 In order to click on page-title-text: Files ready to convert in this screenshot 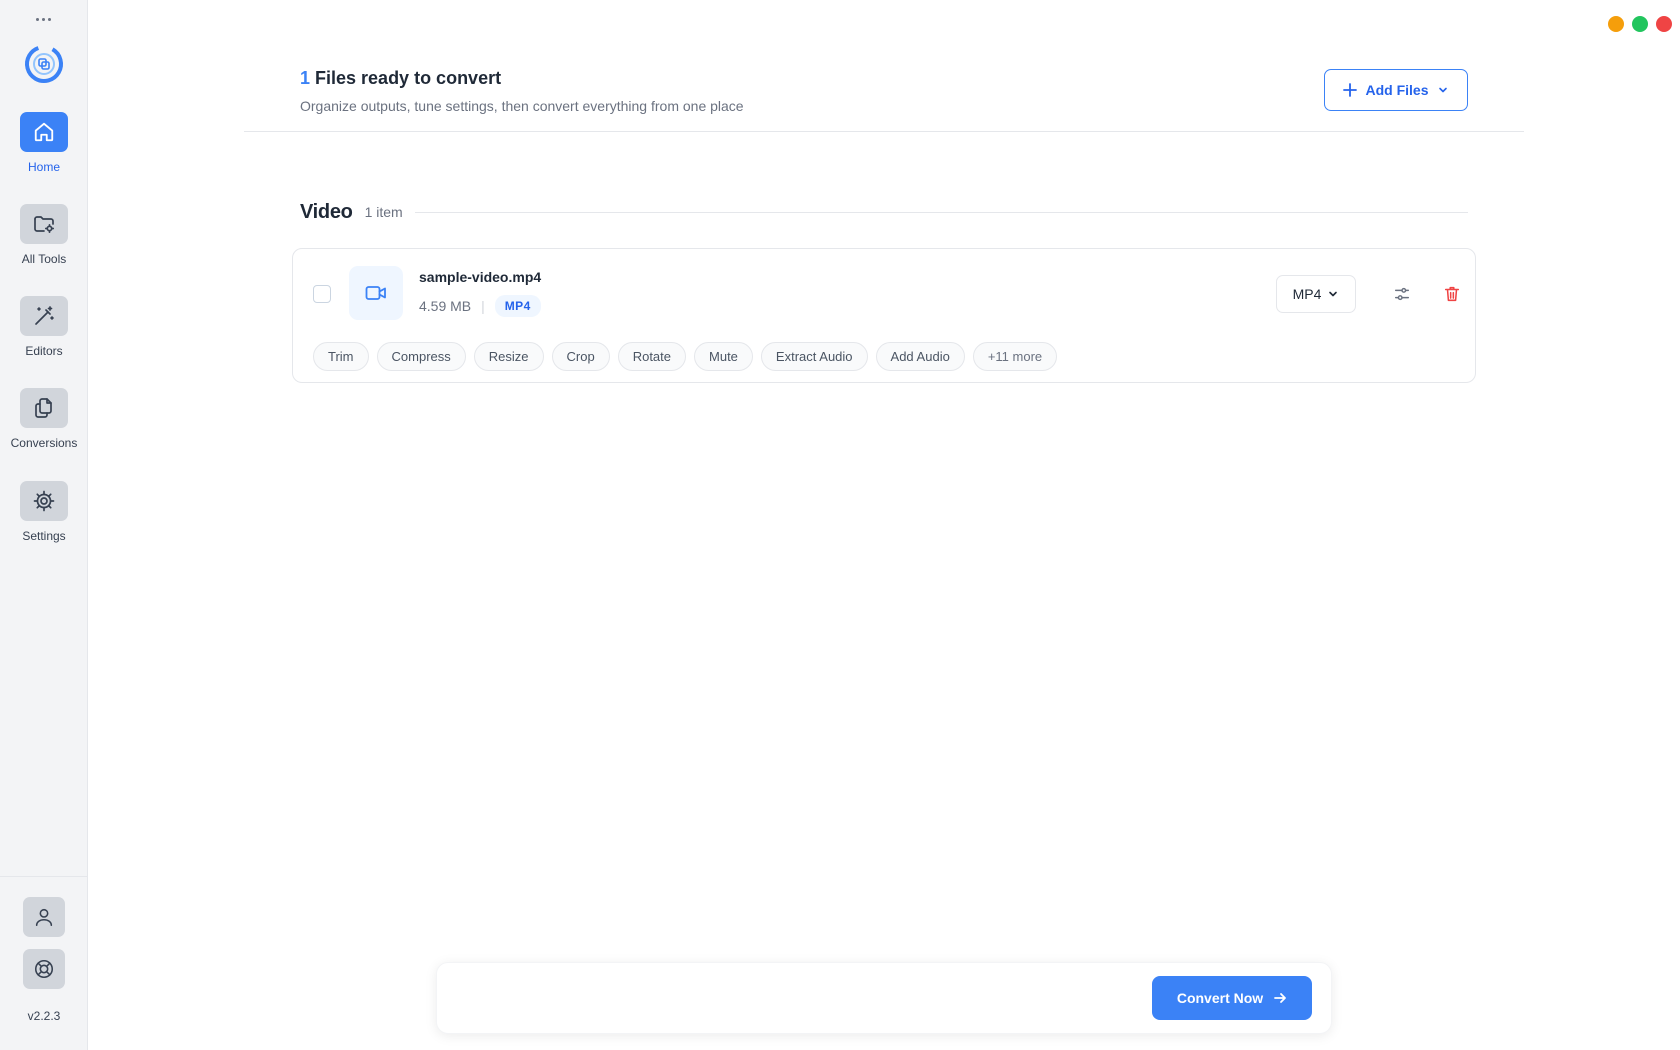, I will do `click(406, 78)`.